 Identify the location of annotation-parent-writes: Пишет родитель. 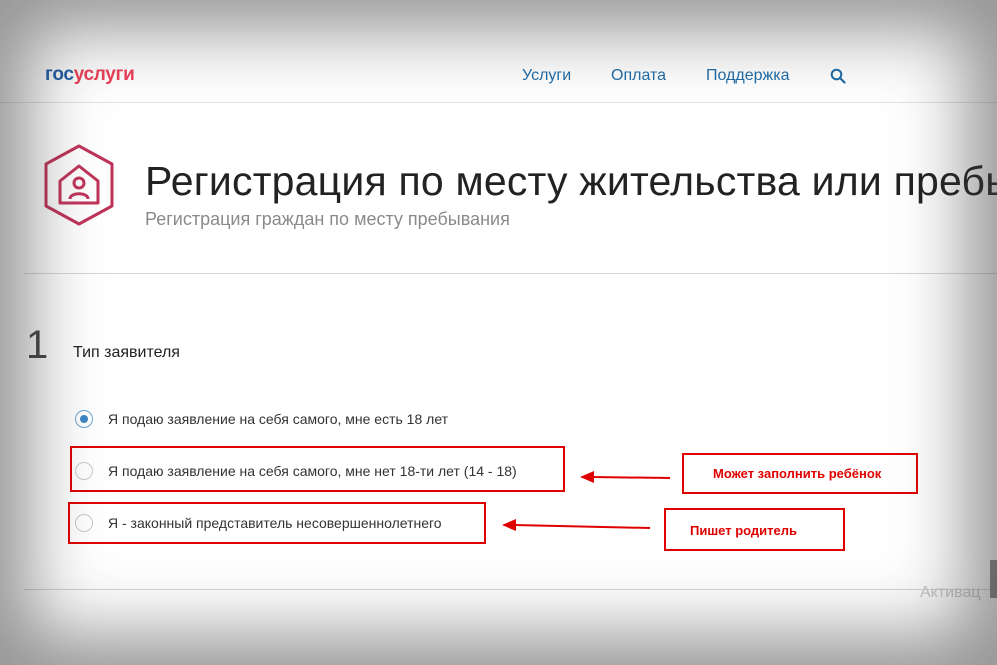
(744, 530).